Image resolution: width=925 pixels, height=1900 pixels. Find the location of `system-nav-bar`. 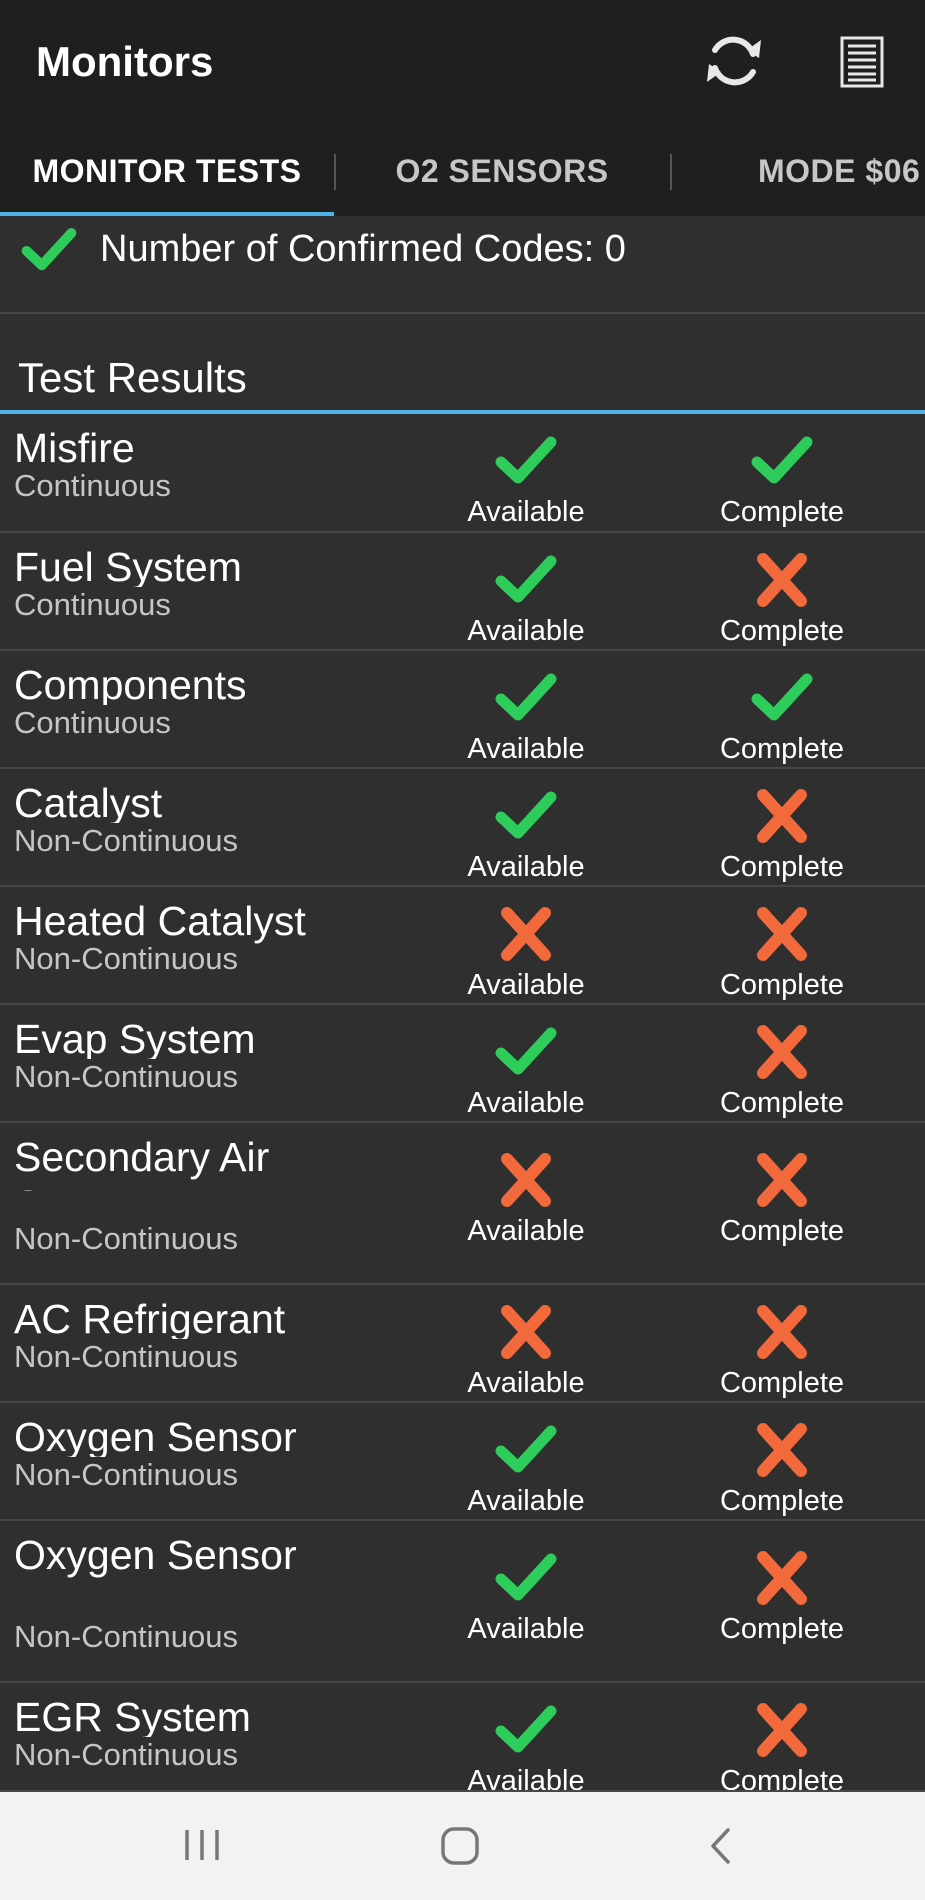

system-nav-bar is located at coordinates (462, 1846).